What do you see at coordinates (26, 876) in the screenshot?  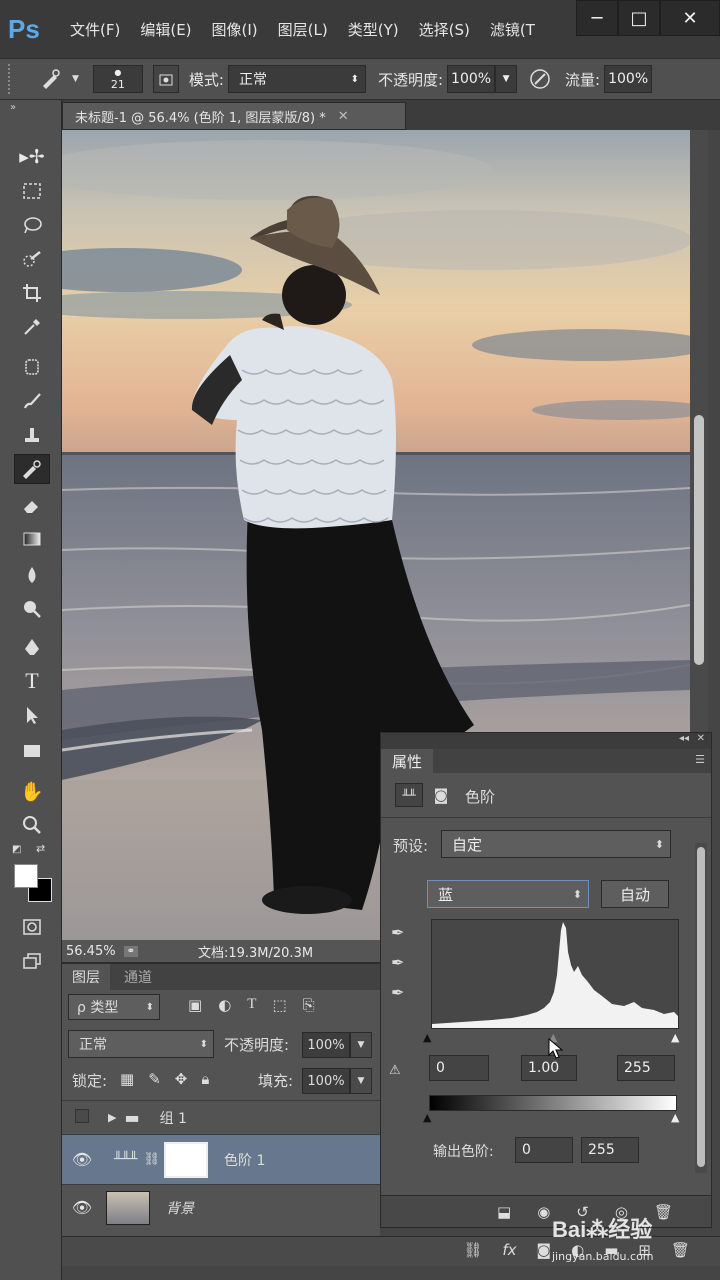 I see `foreground-color-swatch` at bounding box center [26, 876].